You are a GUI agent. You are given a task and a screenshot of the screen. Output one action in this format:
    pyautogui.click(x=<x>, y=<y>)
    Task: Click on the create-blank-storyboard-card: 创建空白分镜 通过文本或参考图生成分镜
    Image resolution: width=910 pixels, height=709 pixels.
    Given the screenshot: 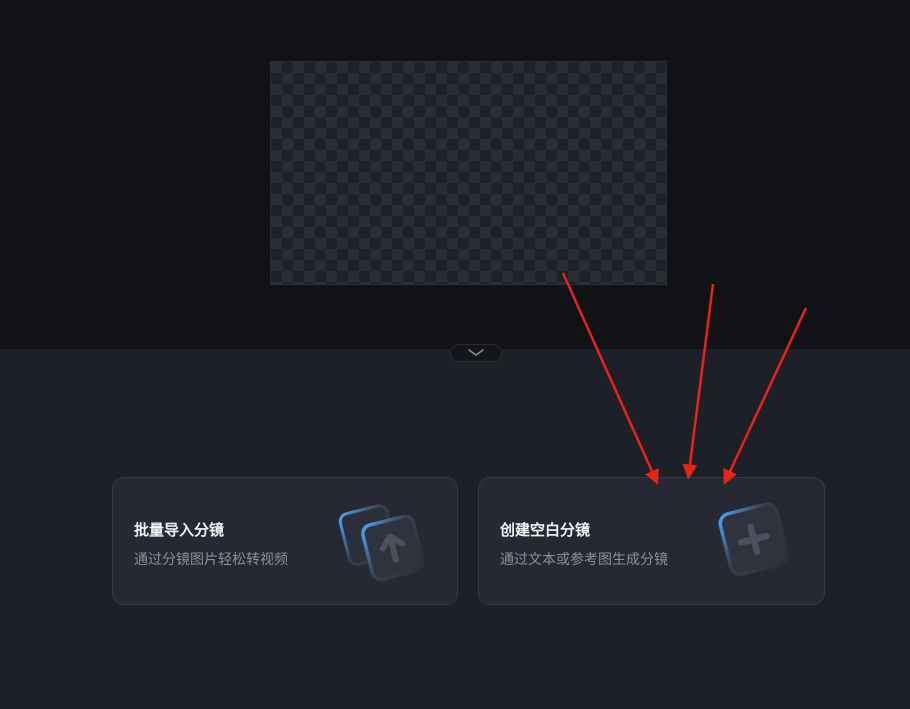 What is the action you would take?
    pyautogui.click(x=651, y=541)
    